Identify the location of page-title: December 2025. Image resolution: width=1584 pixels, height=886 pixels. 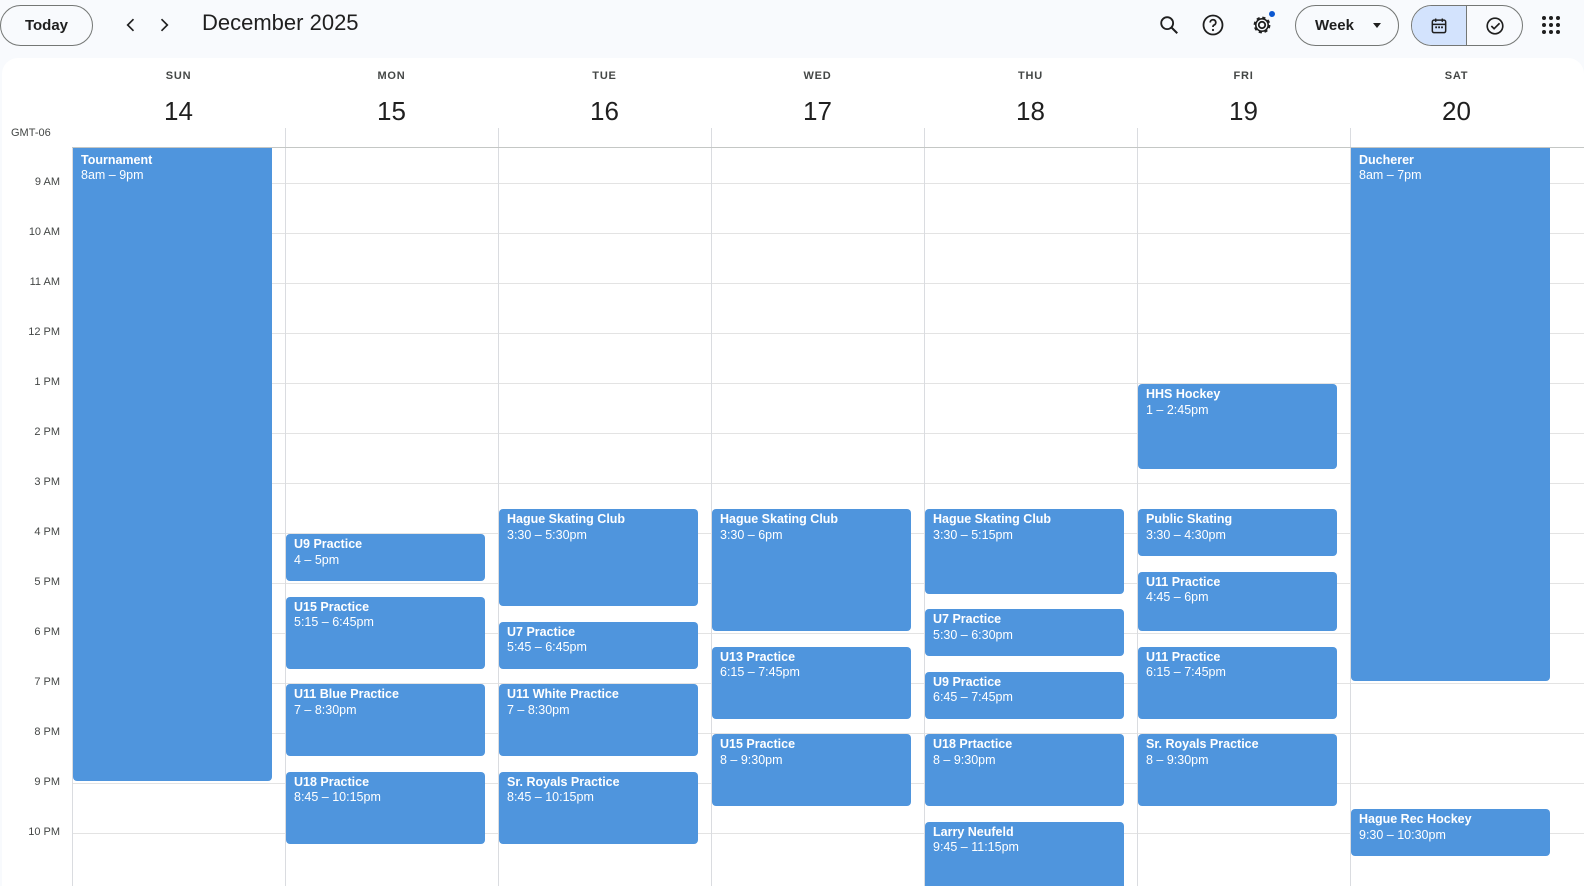
(280, 22).